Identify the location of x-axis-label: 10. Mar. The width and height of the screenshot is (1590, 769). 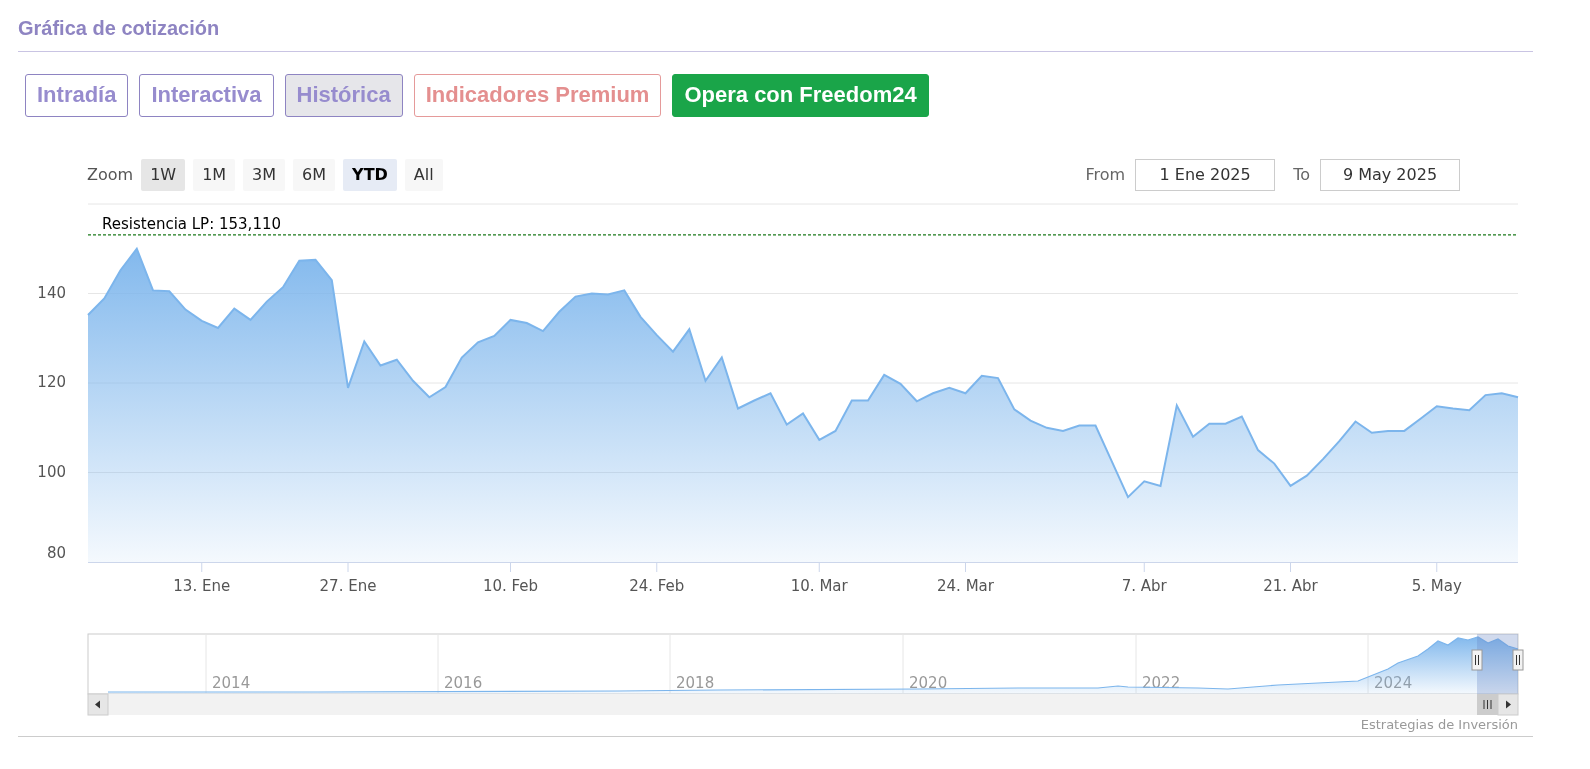
(819, 585).